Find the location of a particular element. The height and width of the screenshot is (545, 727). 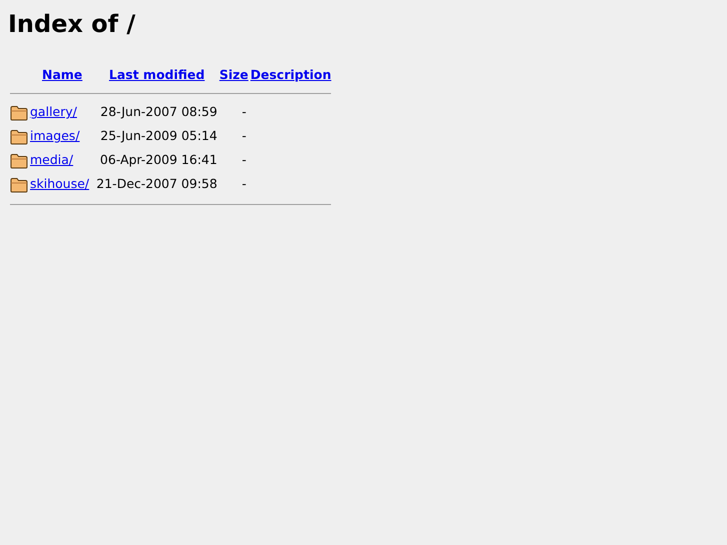

page-title: Index of / is located at coordinates (72, 24).